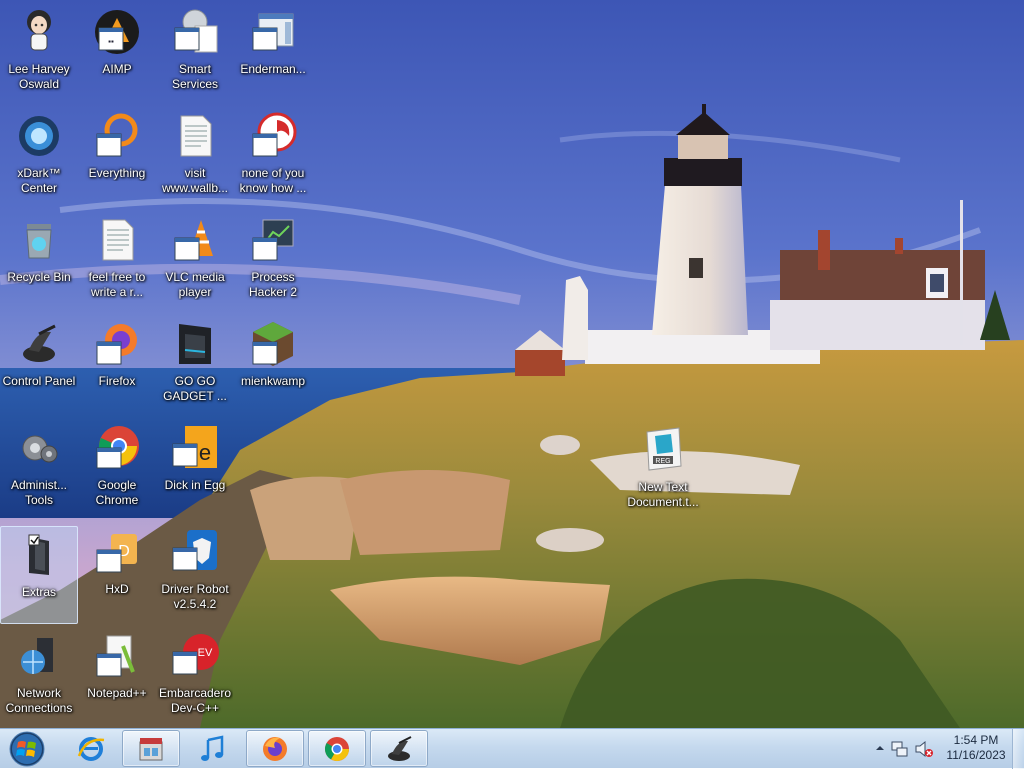  I want to click on clock-time: 1:54 PM, so click(976, 740).